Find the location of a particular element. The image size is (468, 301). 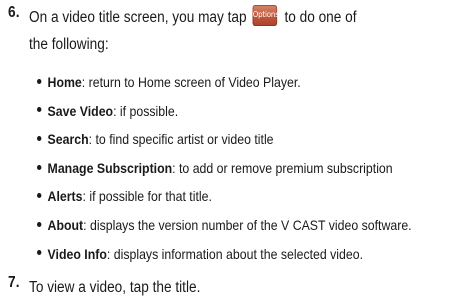

item-term: Home is located at coordinates (64, 82).